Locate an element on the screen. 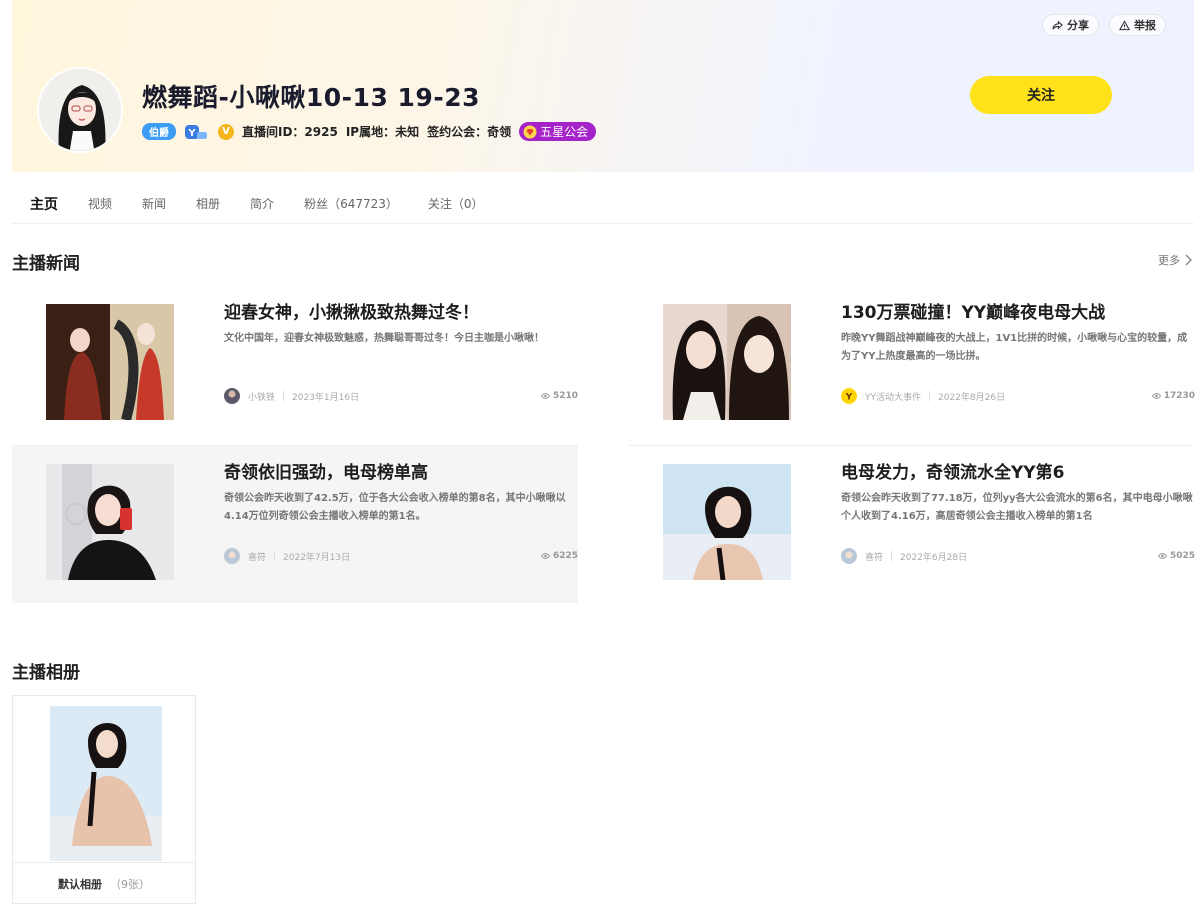  album-section-title: 主播相册 is located at coordinates (46, 673).